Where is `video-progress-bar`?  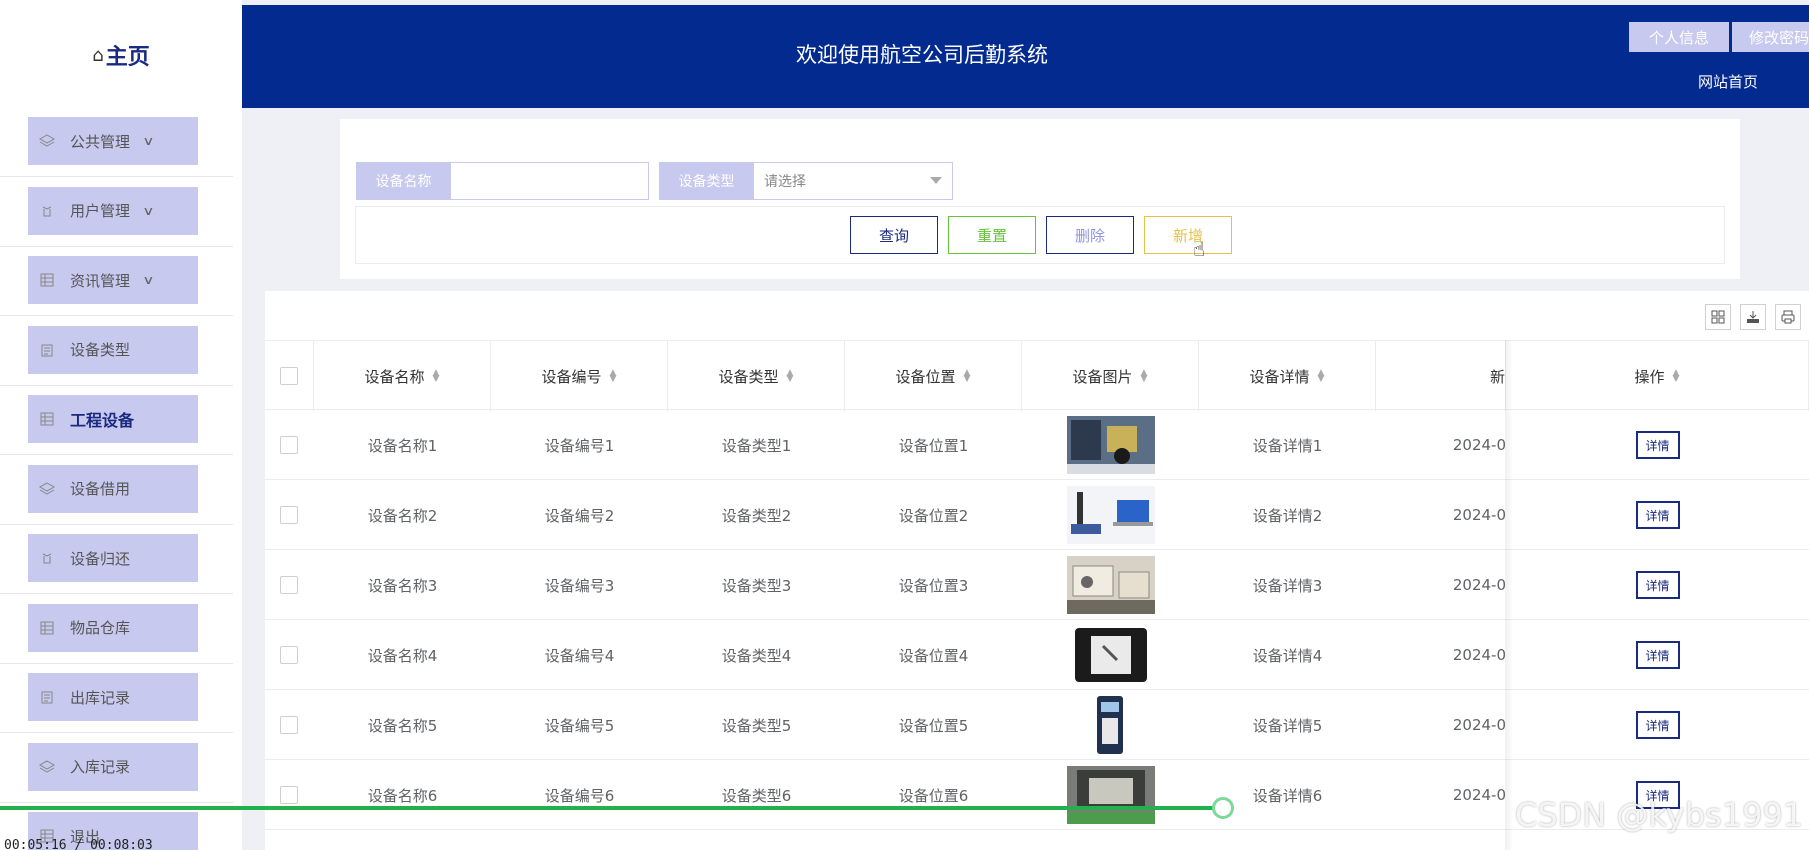
video-progress-bar is located at coordinates (612, 808).